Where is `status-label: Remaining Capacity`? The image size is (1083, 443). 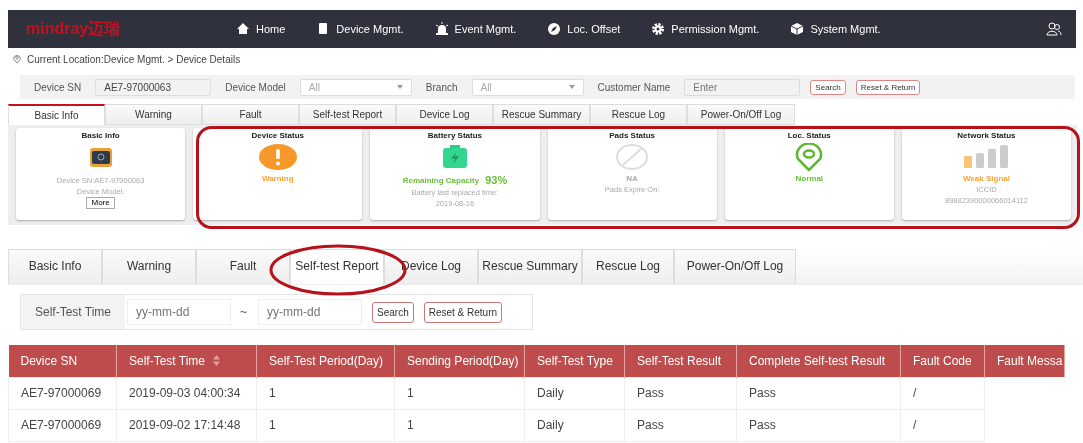
status-label: Remaining Capacity is located at coordinates (441, 180).